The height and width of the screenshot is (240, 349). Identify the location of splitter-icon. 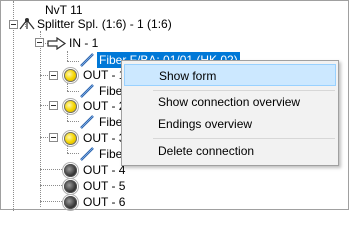
(27, 24).